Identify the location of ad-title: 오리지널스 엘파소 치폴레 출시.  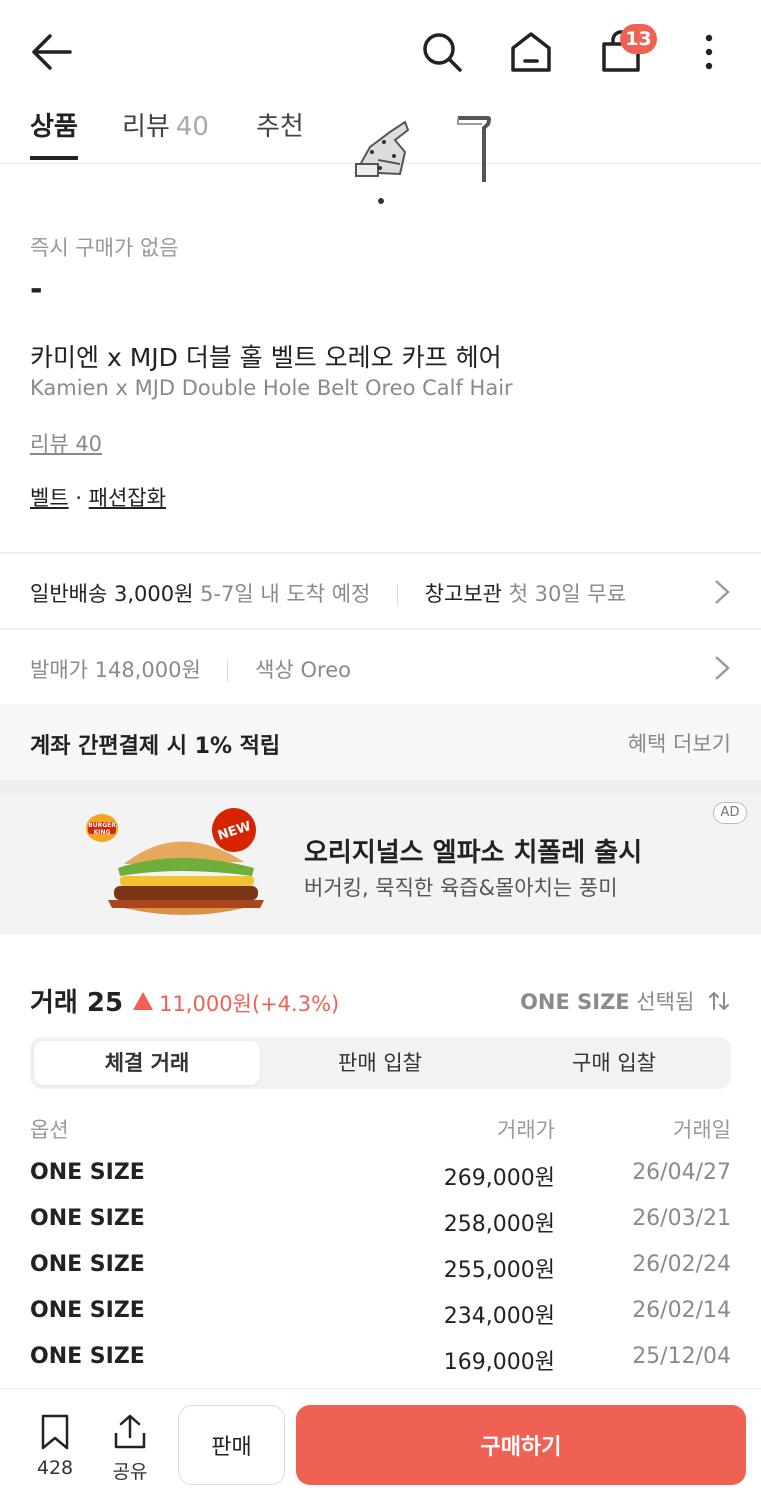
(473, 853).